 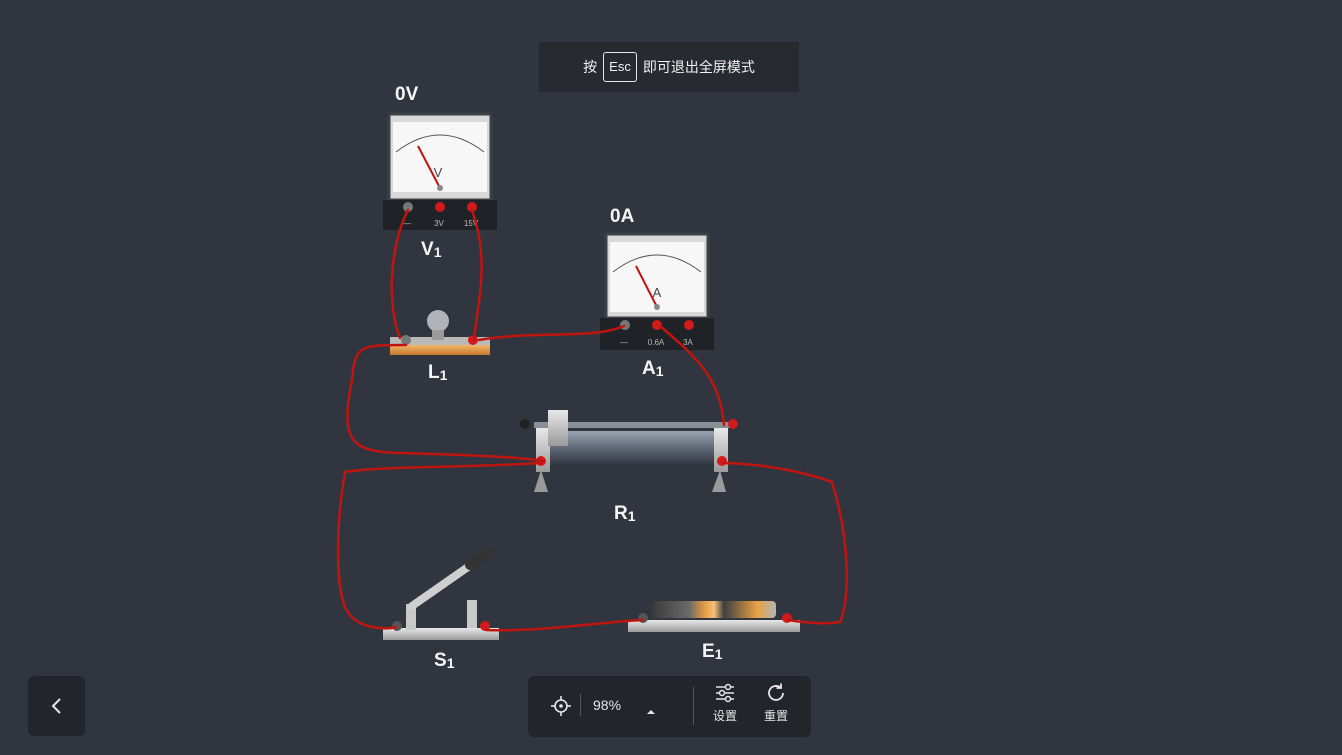 What do you see at coordinates (440, 207) in the screenshot?
I see `voltmeter-terminal-3v` at bounding box center [440, 207].